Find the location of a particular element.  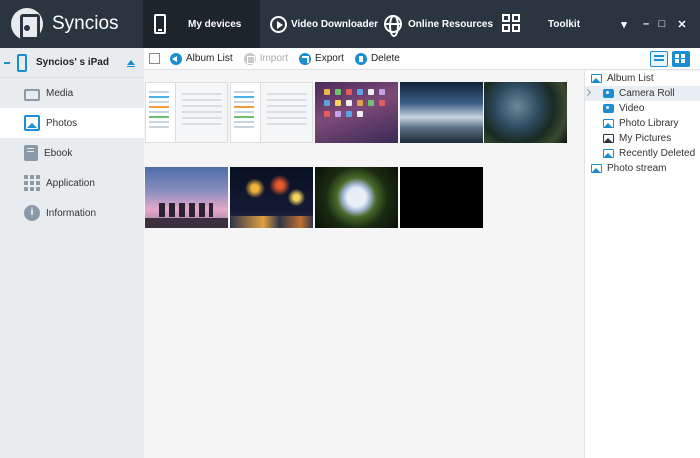

tab-video-downloader-label: Video Downloader is located at coordinates (335, 24).